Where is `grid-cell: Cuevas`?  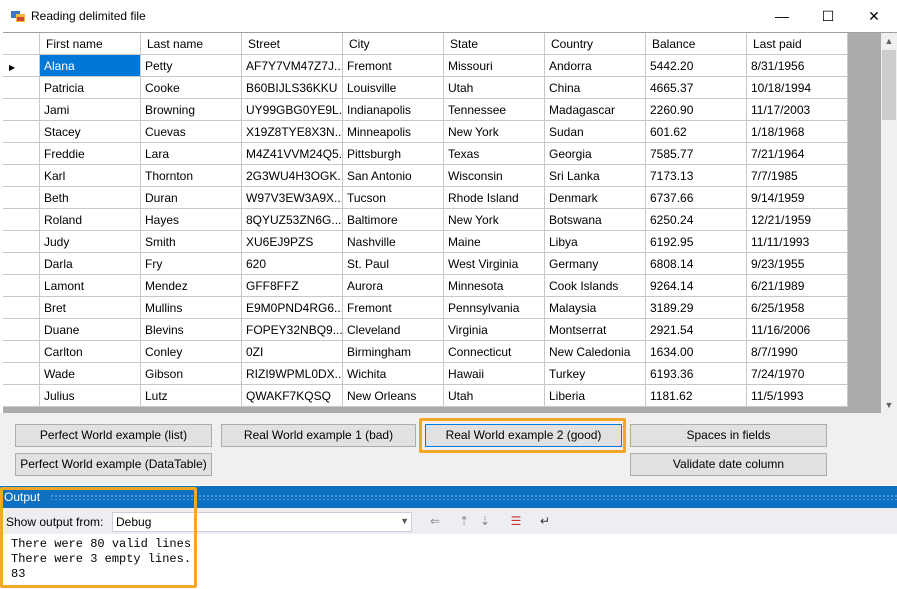
grid-cell: Cuevas is located at coordinates (191, 131).